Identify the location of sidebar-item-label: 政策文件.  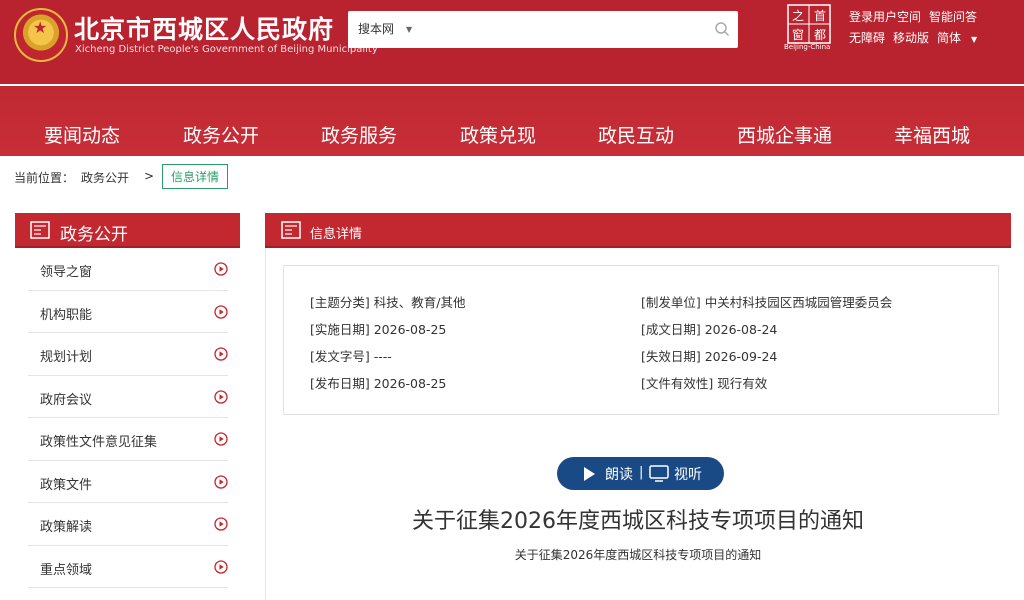
(66, 485).